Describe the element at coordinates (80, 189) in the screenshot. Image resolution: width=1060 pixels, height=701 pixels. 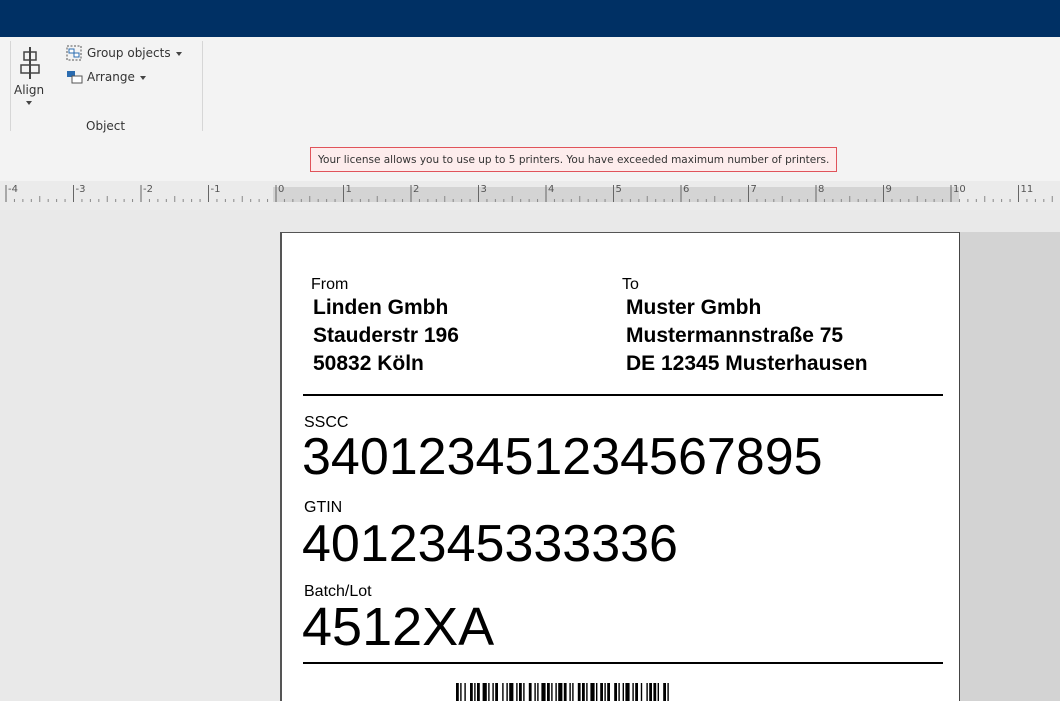
I see `ruler-number: -3` at that location.